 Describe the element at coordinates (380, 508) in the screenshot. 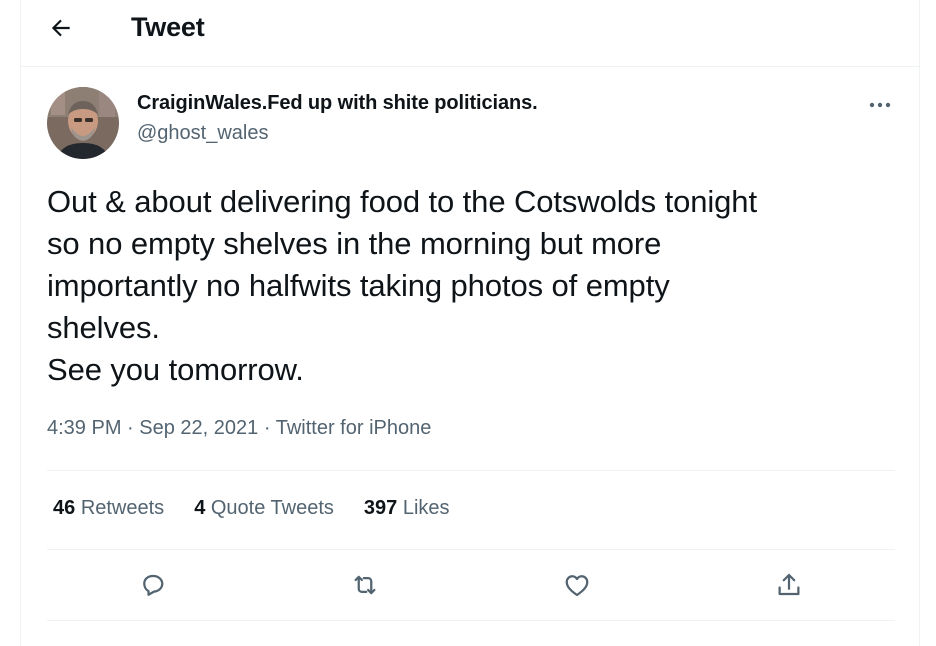

I see `likes-count: 397` at that location.